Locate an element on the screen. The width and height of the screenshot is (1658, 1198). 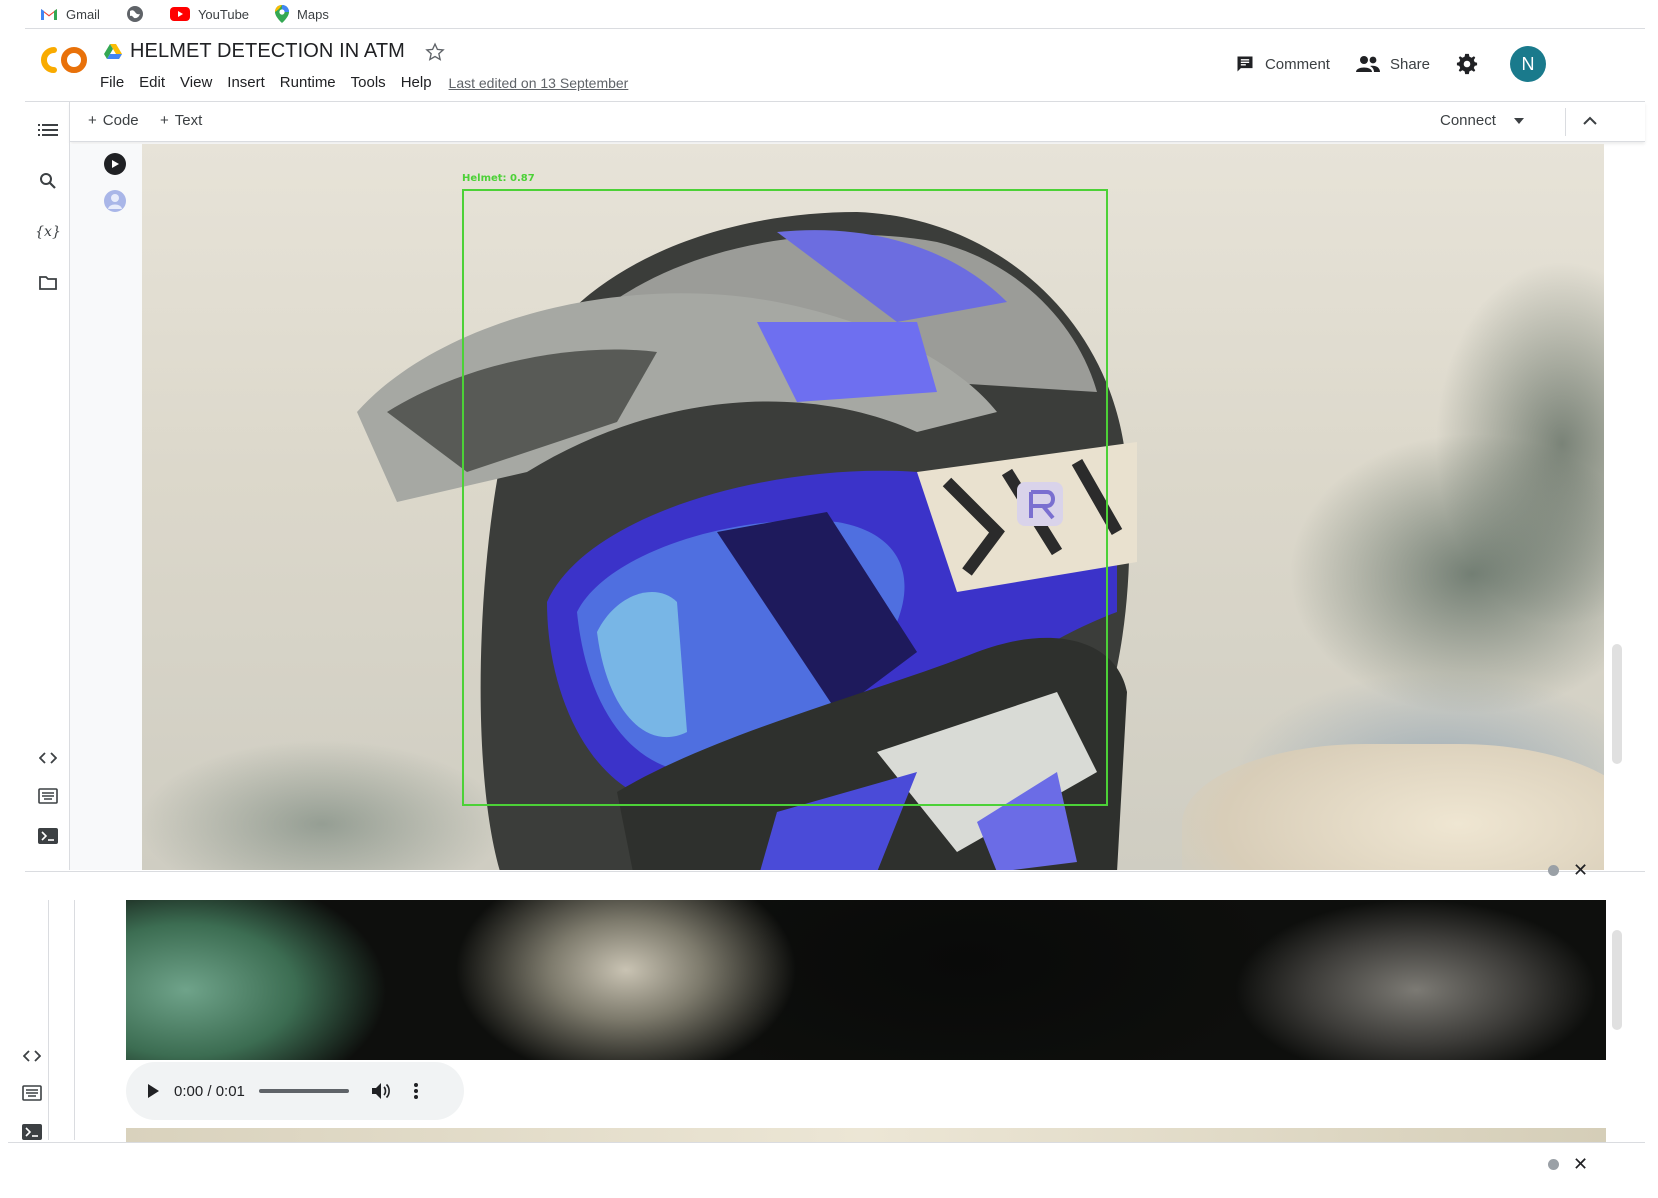
add-code-button: + Code is located at coordinates (113, 120).